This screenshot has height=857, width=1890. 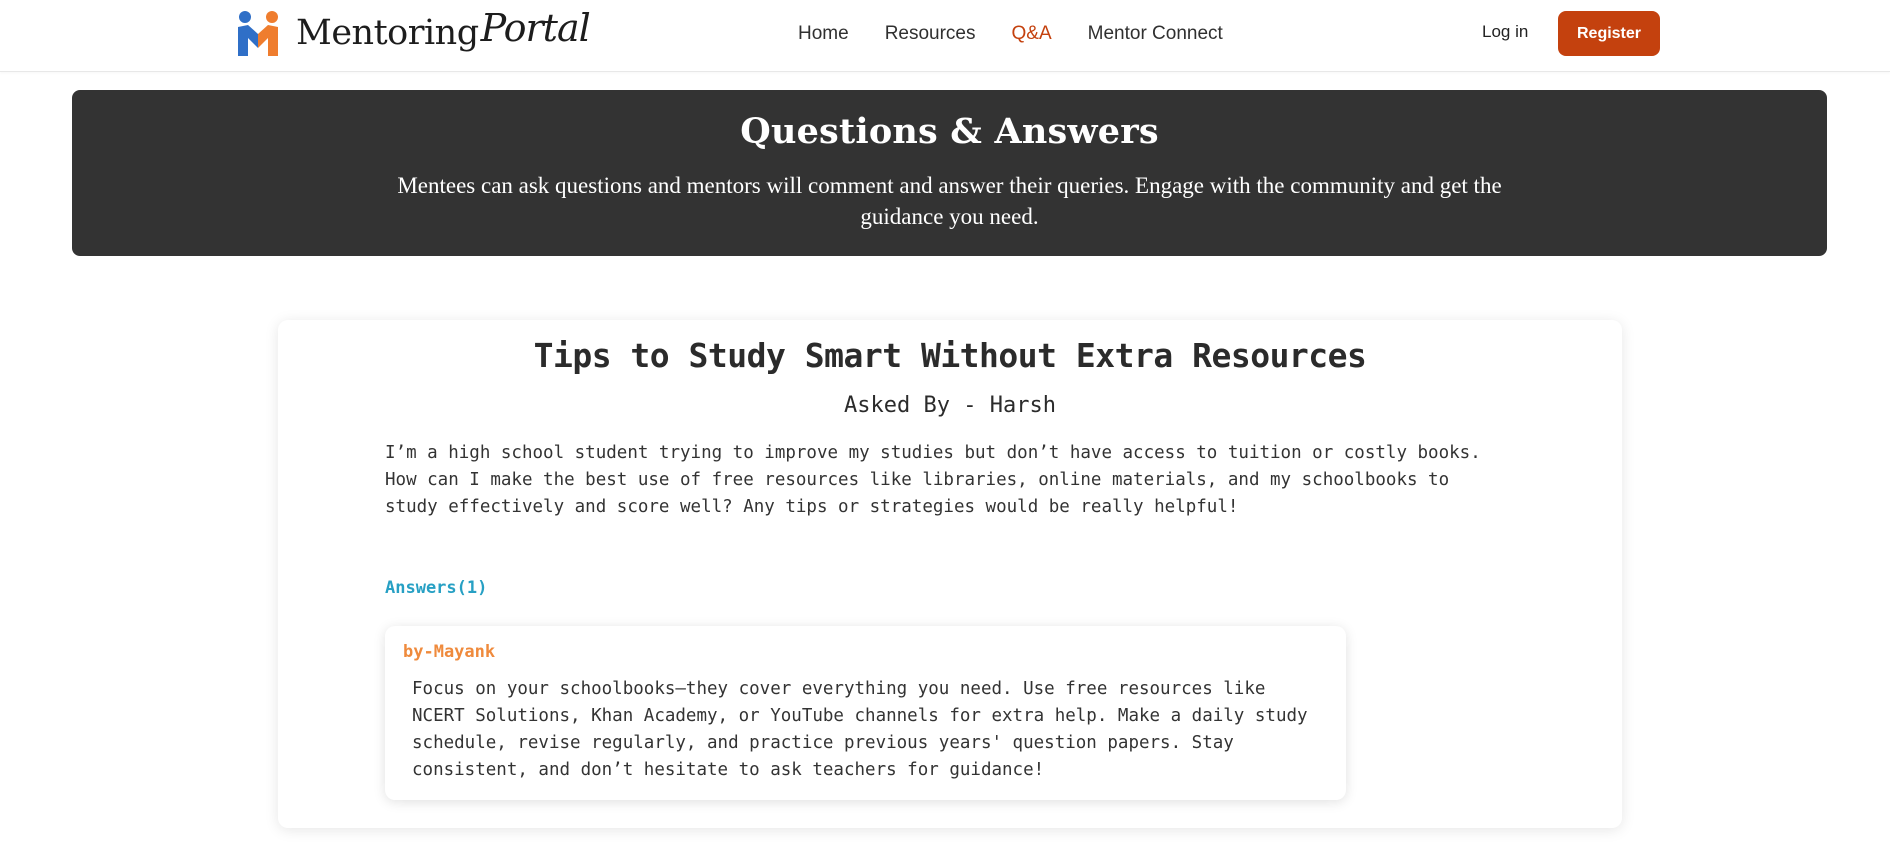 I want to click on register-button: Register, so click(x=1609, y=33).